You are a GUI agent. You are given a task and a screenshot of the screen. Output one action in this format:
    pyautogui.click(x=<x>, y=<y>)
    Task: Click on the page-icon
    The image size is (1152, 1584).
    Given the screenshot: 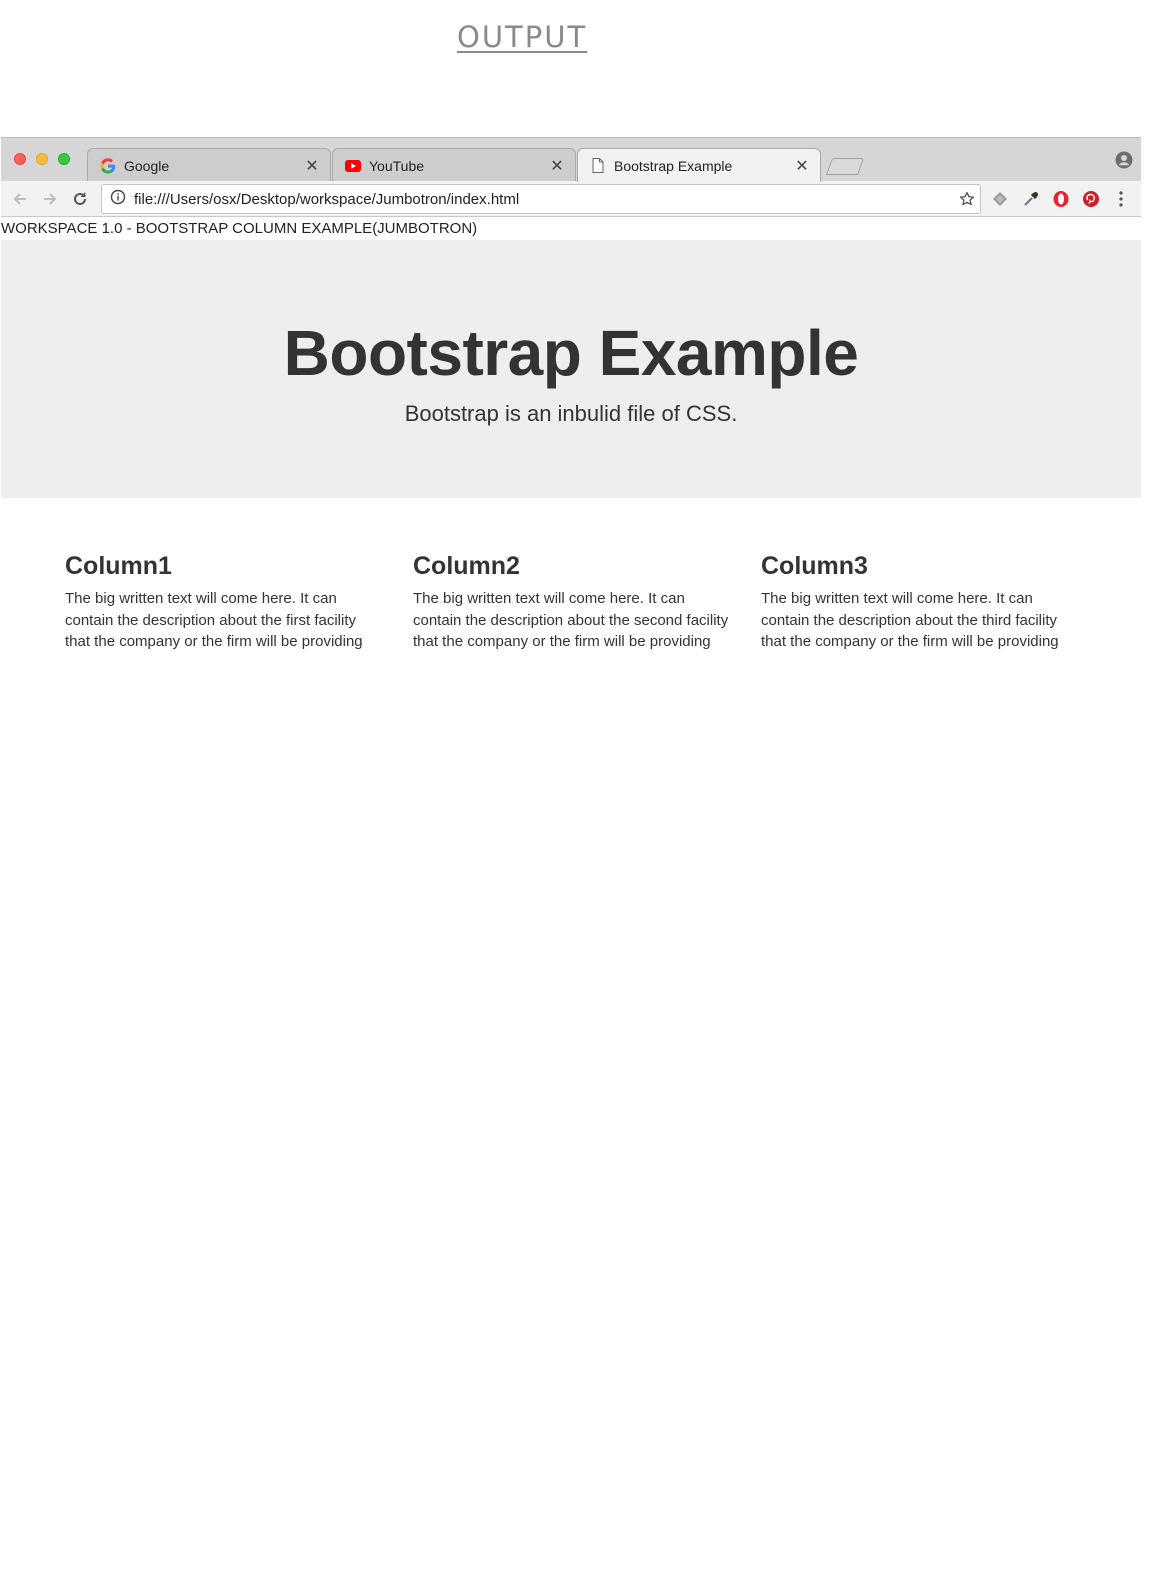 What is the action you would take?
    pyautogui.click(x=598, y=166)
    